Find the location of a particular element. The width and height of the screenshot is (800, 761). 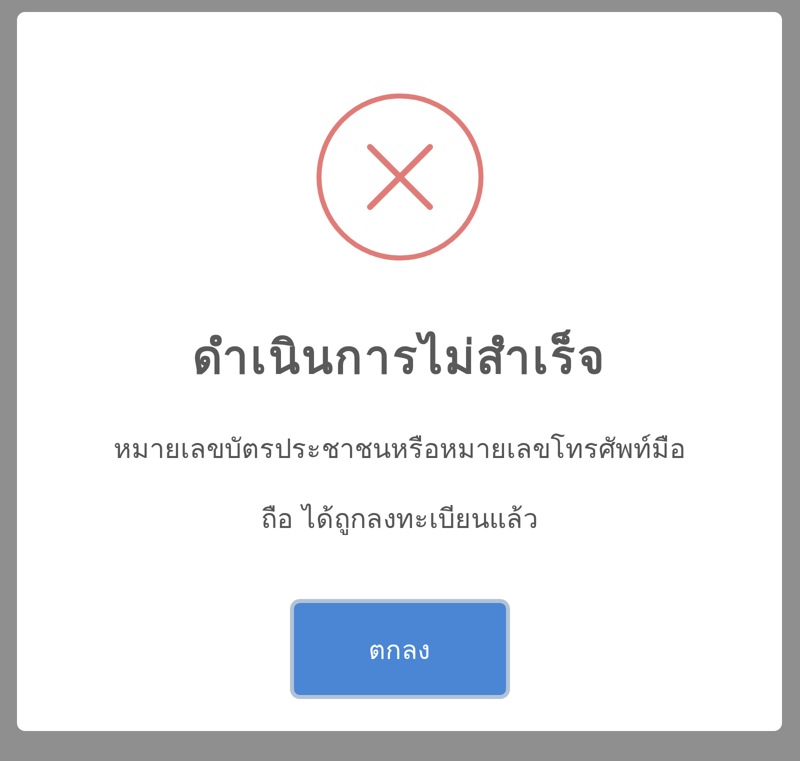

ok-button: ตกลง is located at coordinates (400, 649).